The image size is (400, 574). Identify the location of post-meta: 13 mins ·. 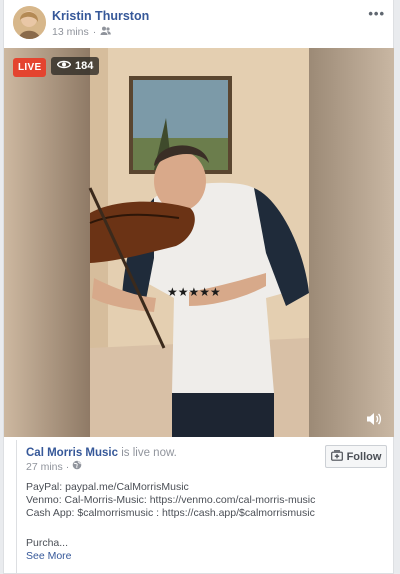
(82, 32).